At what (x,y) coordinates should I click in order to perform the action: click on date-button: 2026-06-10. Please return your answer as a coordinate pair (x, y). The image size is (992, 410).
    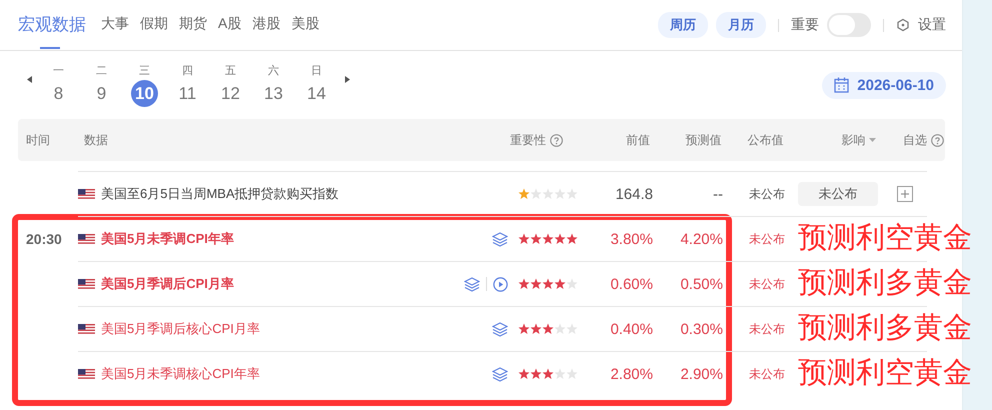
    Looking at the image, I should click on (884, 85).